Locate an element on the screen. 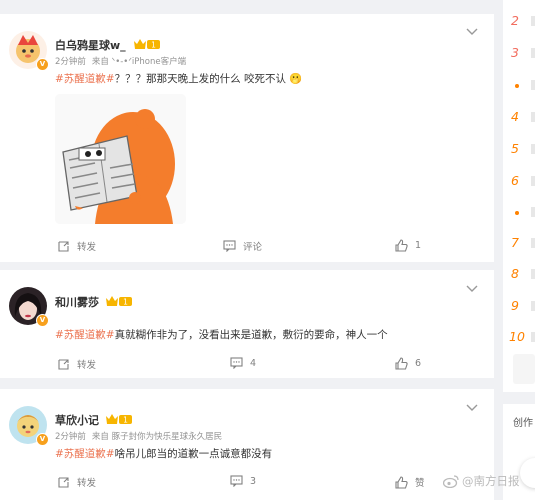 Image resolution: width=535 pixels, height=500 pixels. rank-number: 10 is located at coordinates (517, 336).